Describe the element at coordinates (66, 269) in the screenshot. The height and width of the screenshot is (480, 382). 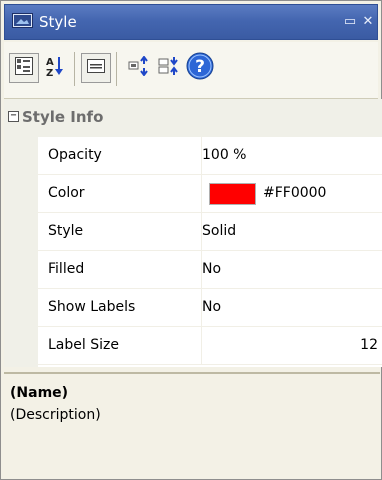
I see `property-name: Filled` at that location.